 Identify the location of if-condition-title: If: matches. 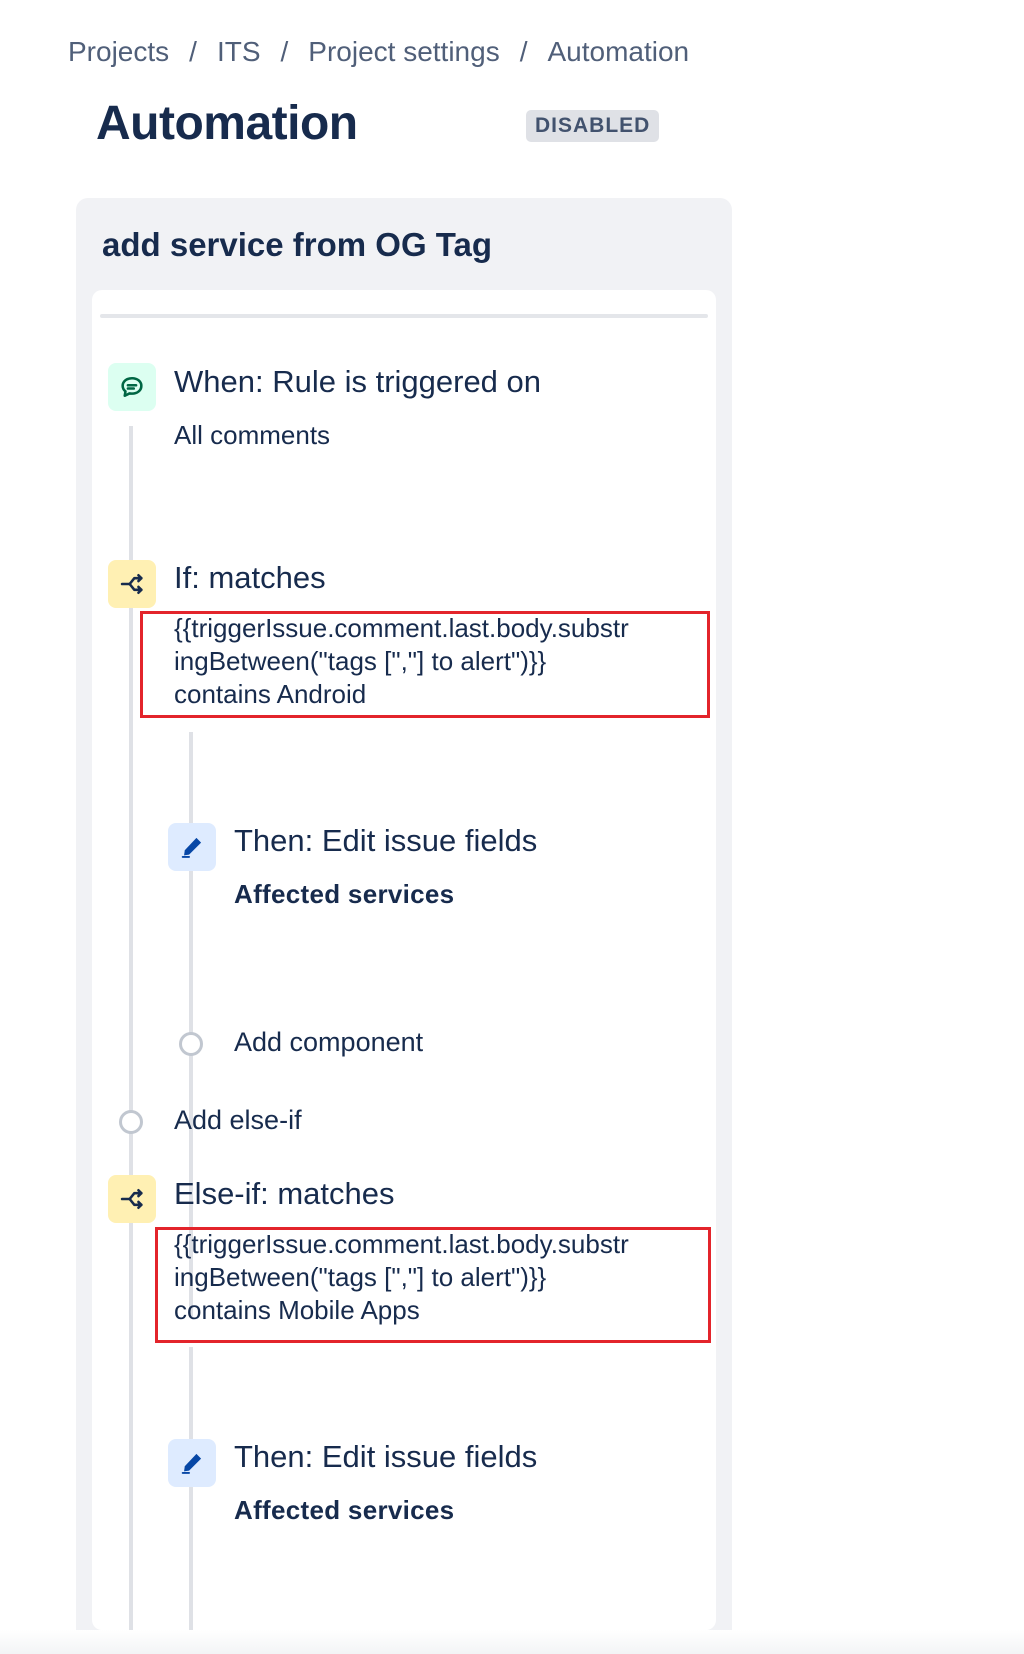
(250, 578).